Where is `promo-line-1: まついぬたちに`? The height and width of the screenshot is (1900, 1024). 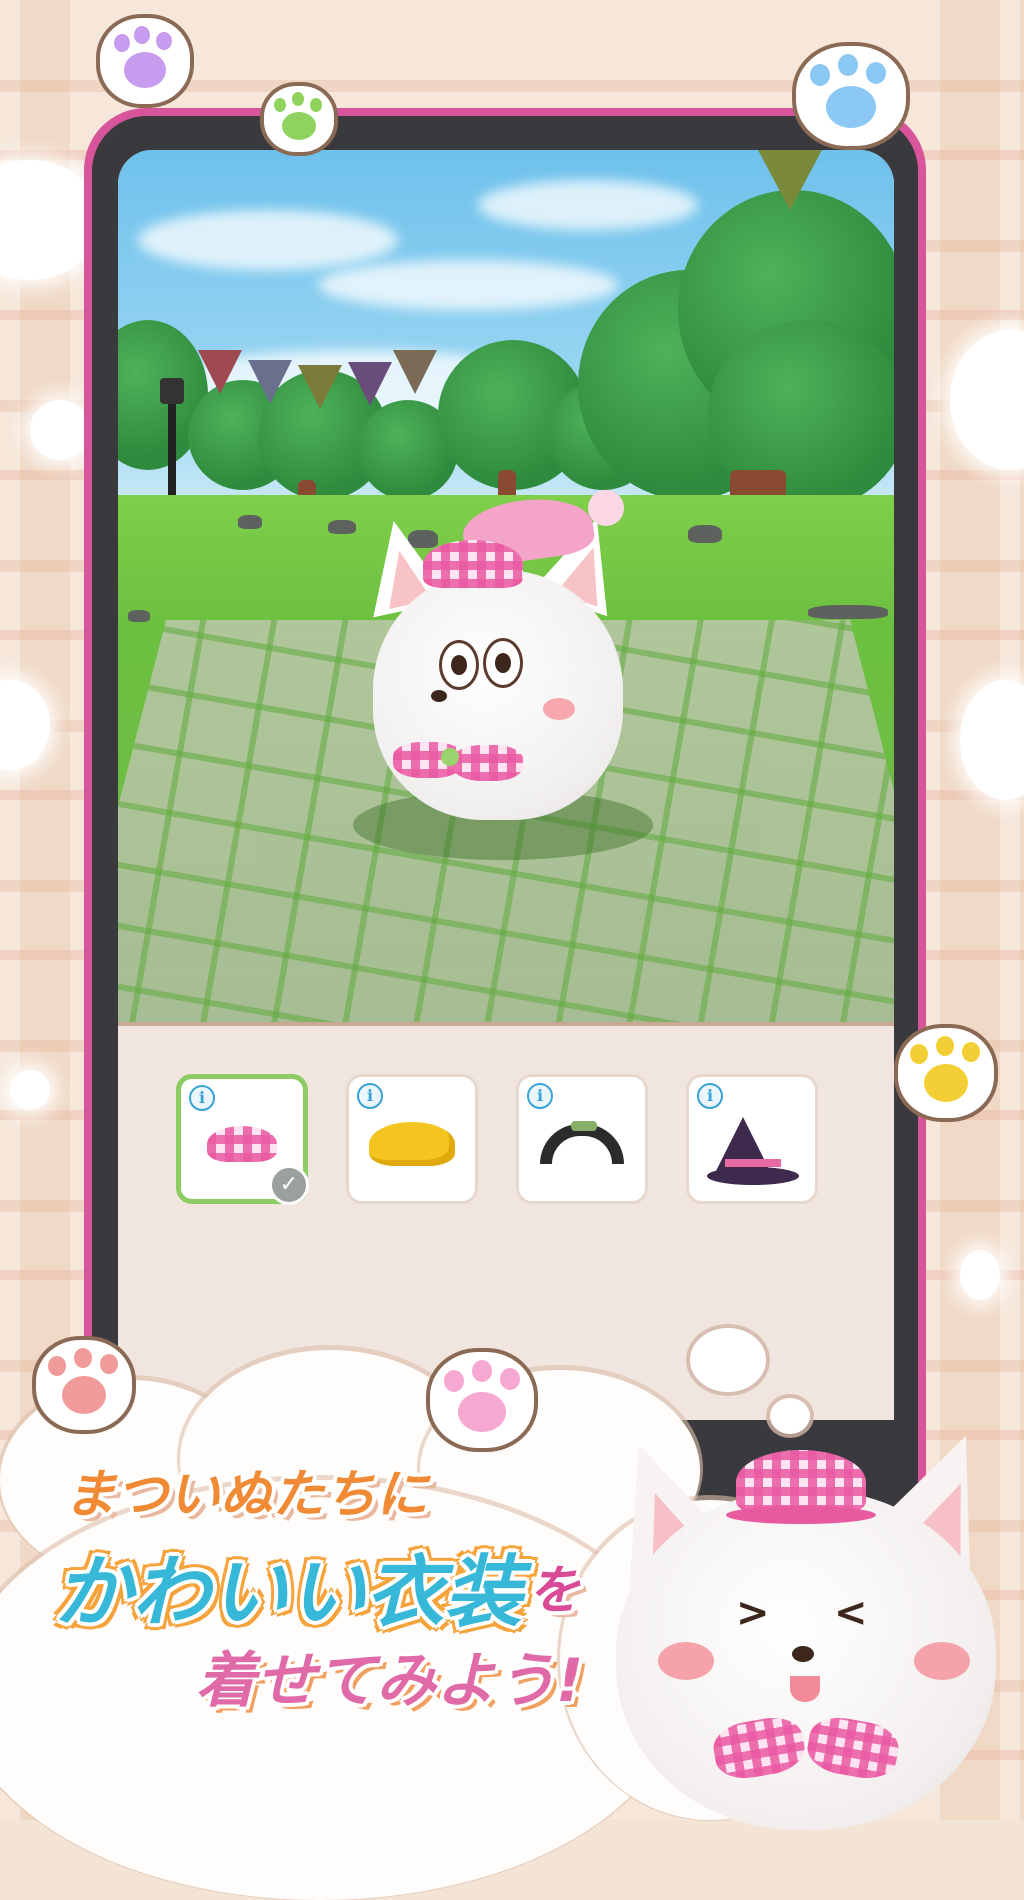
promo-line-1: まついぬたちに is located at coordinates (246, 1495).